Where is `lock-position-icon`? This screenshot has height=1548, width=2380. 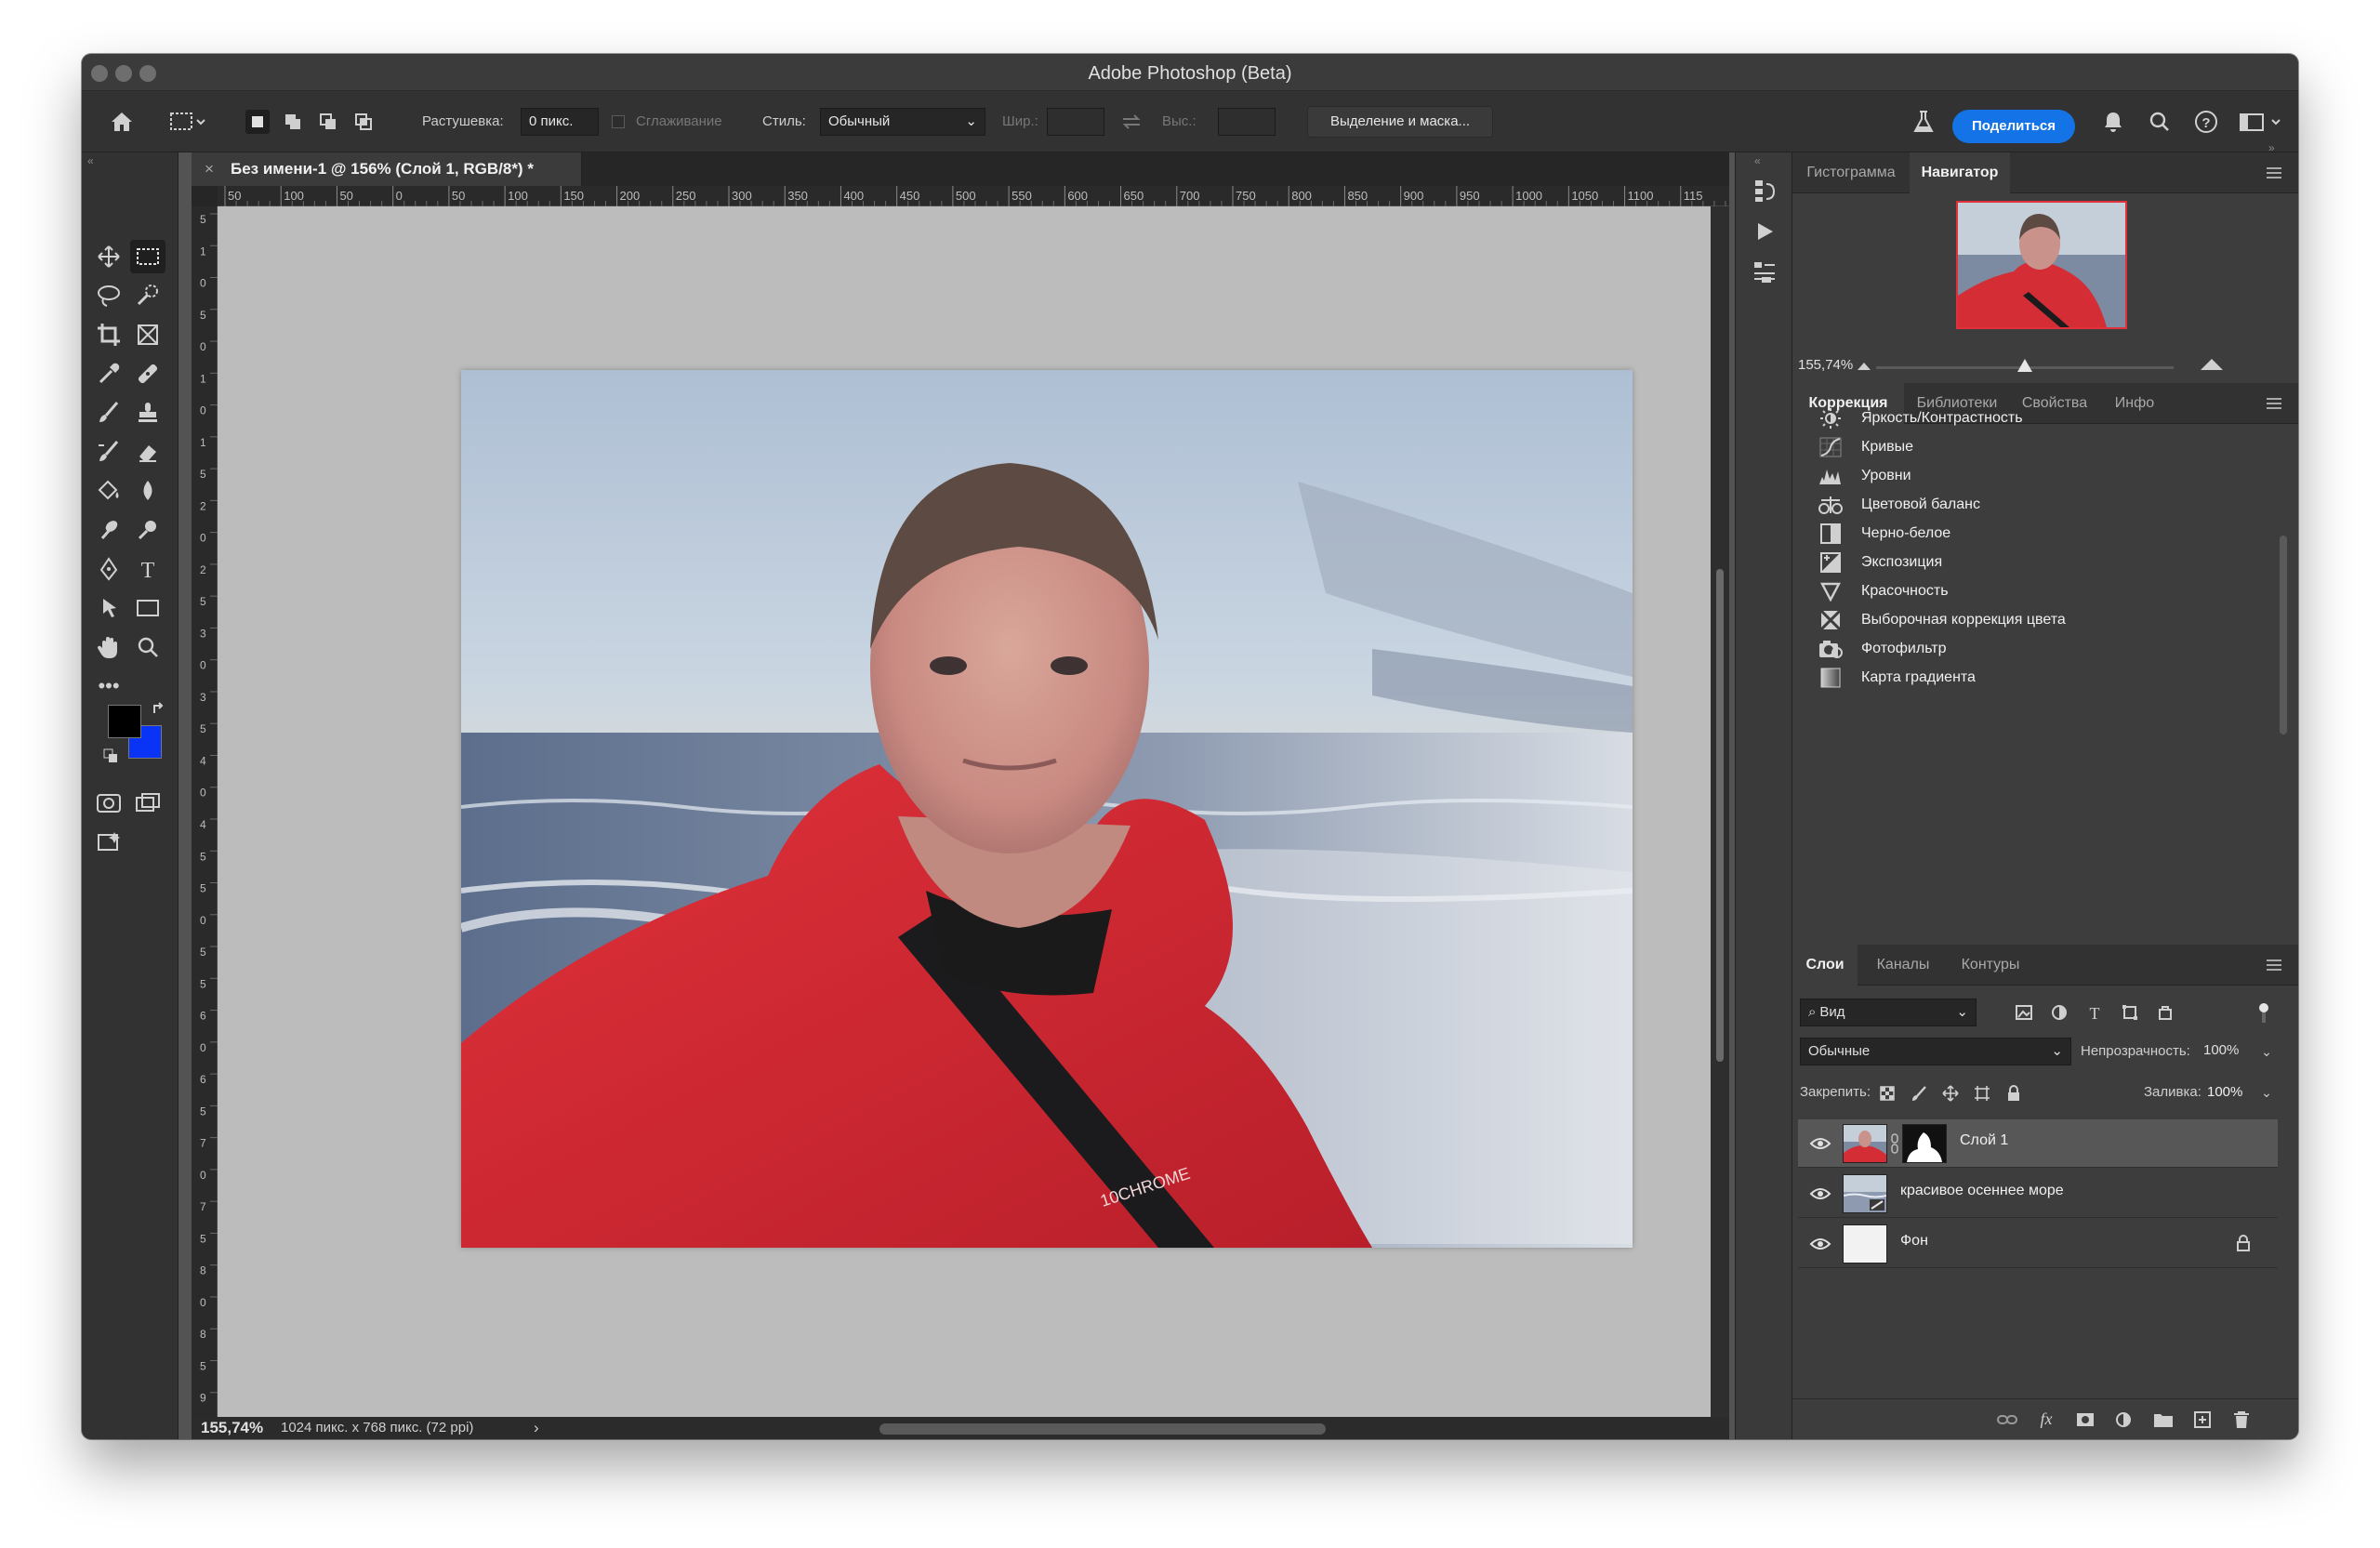
lock-position-icon is located at coordinates (1950, 1093).